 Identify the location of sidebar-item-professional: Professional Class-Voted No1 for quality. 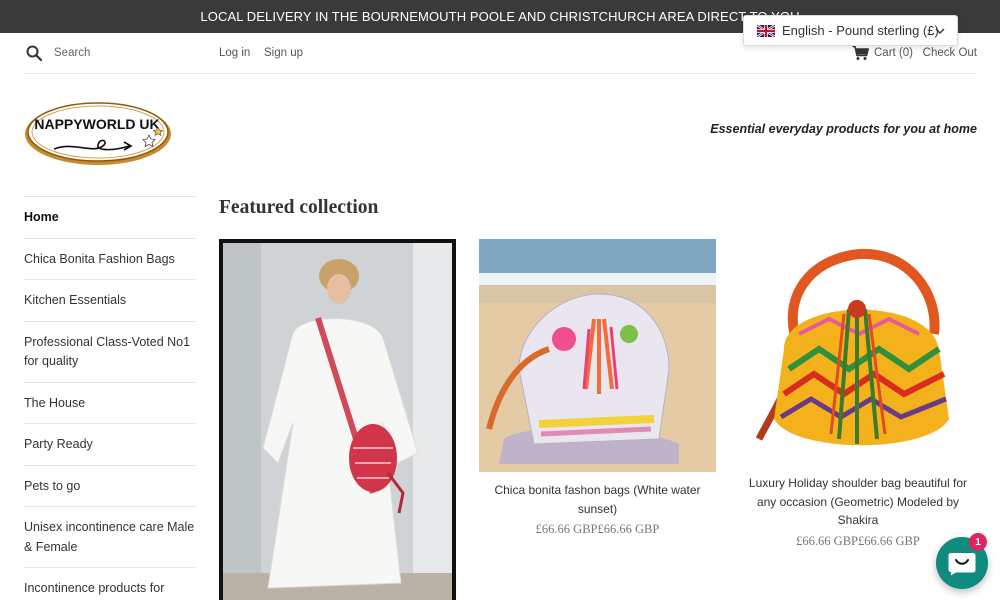
(110, 351).